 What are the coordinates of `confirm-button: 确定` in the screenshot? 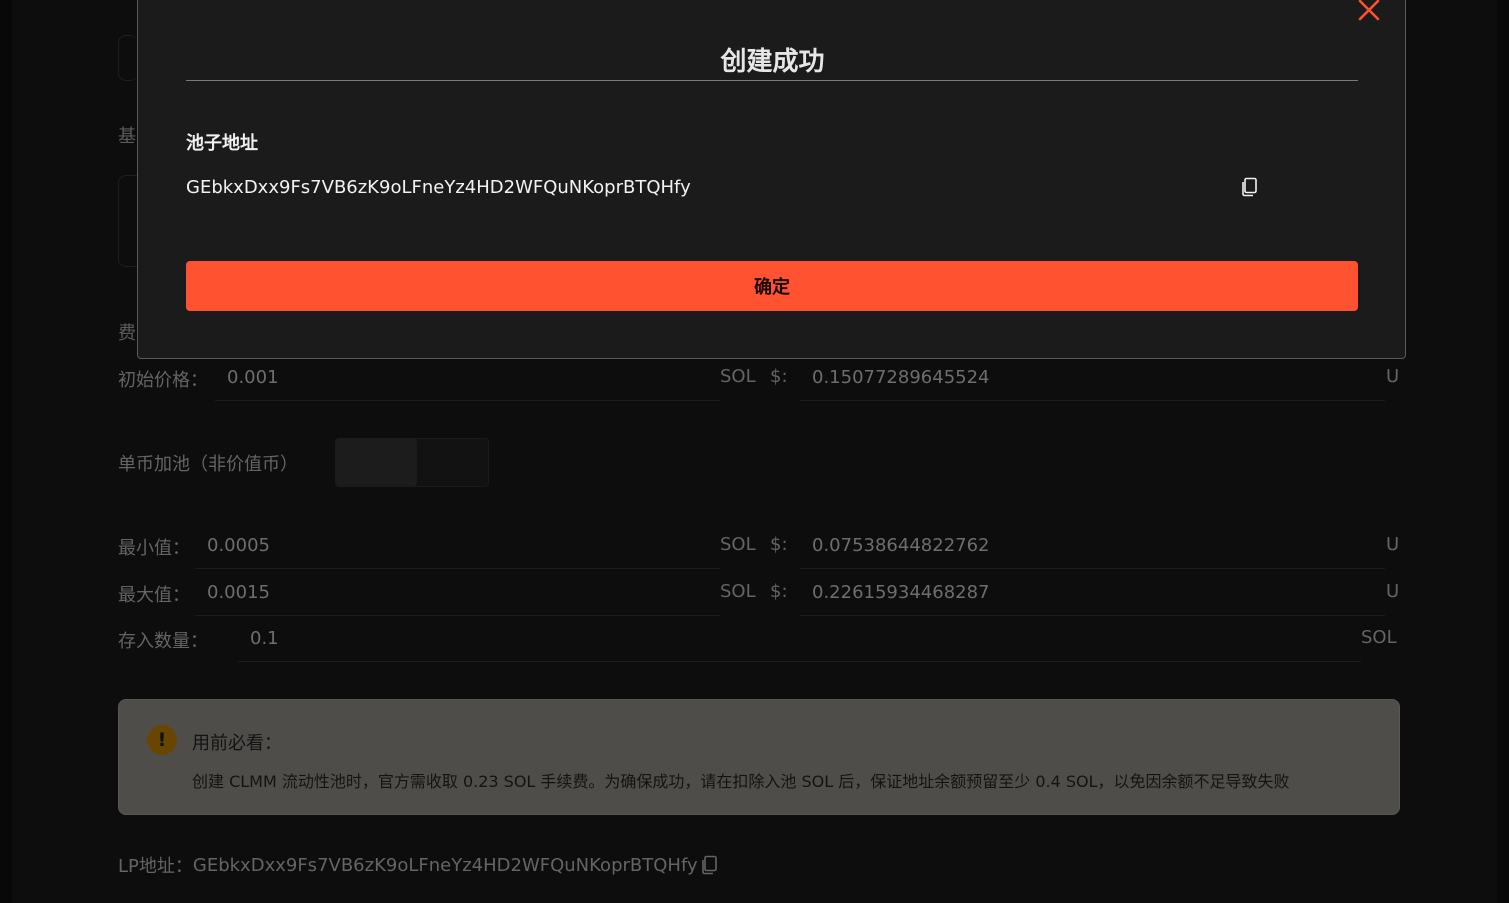 It's located at (772, 286).